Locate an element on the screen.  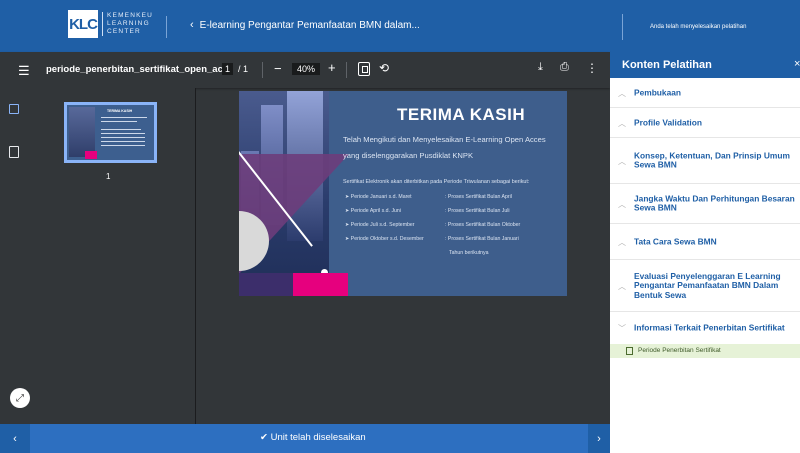
completion-note: Anda telah menyelesaikan pelatihan is located at coordinates (698, 27).